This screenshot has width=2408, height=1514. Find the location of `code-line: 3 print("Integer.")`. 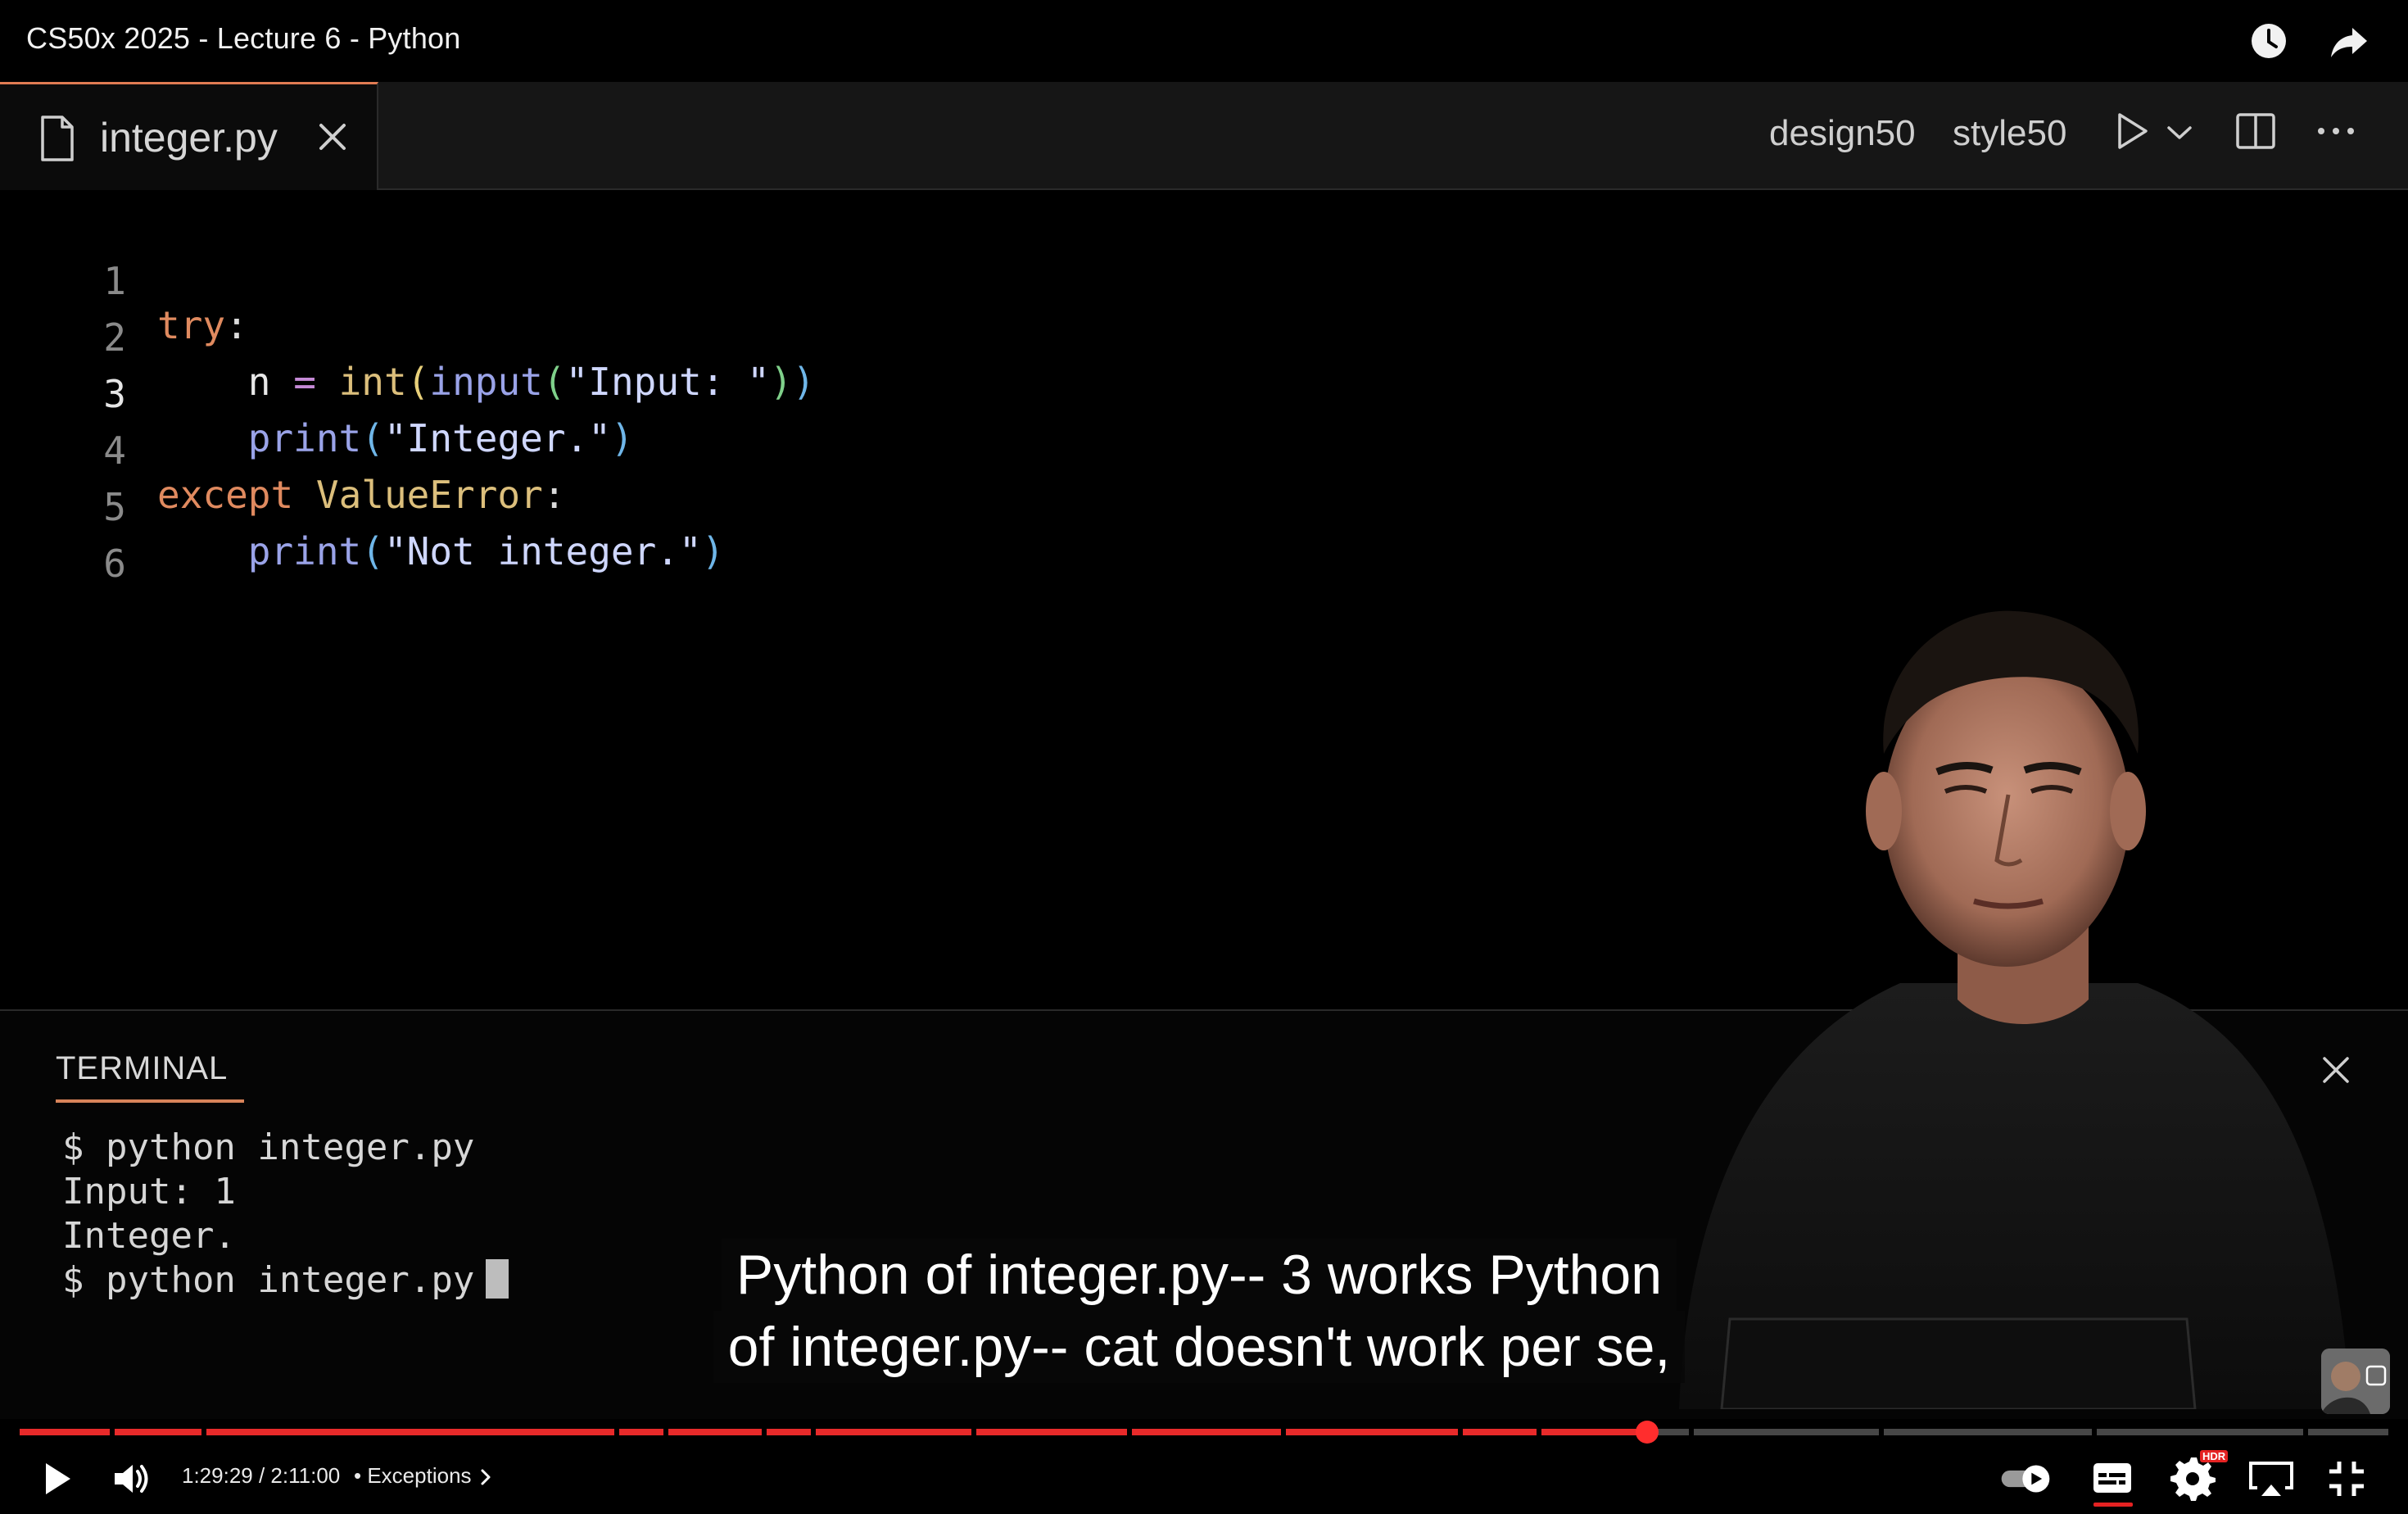

code-line: 3 print("Integer.") is located at coordinates (316, 394).